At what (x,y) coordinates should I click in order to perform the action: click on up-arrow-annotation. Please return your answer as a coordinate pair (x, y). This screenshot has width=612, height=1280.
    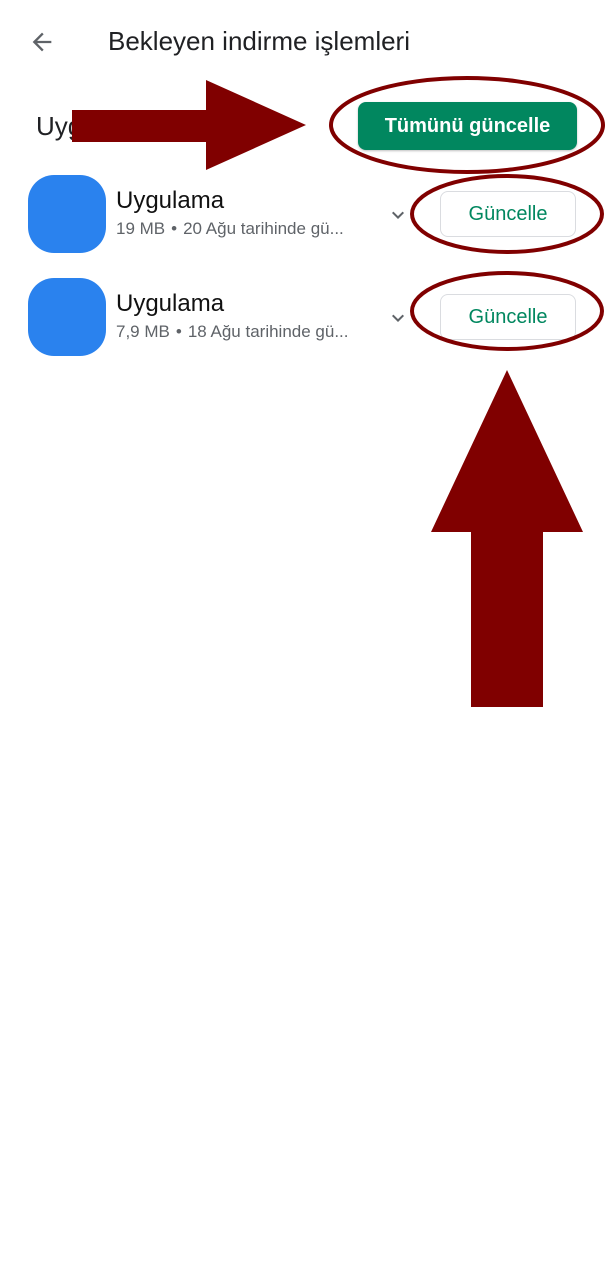
    Looking at the image, I should click on (507, 538).